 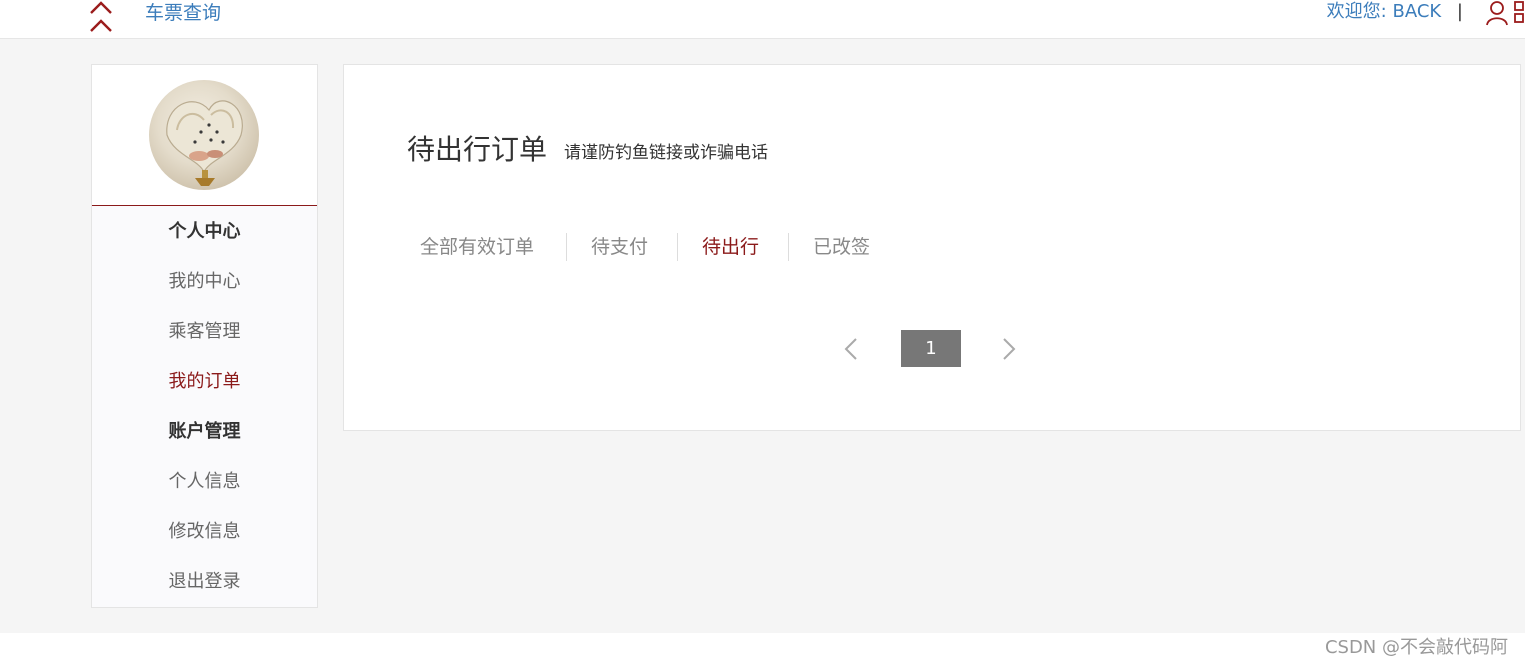 I want to click on sidebar: 个人中心 我的中心 乘客管理 我的订单 账户管理 个人信息 修改信息 退出登录, so click(x=204, y=336).